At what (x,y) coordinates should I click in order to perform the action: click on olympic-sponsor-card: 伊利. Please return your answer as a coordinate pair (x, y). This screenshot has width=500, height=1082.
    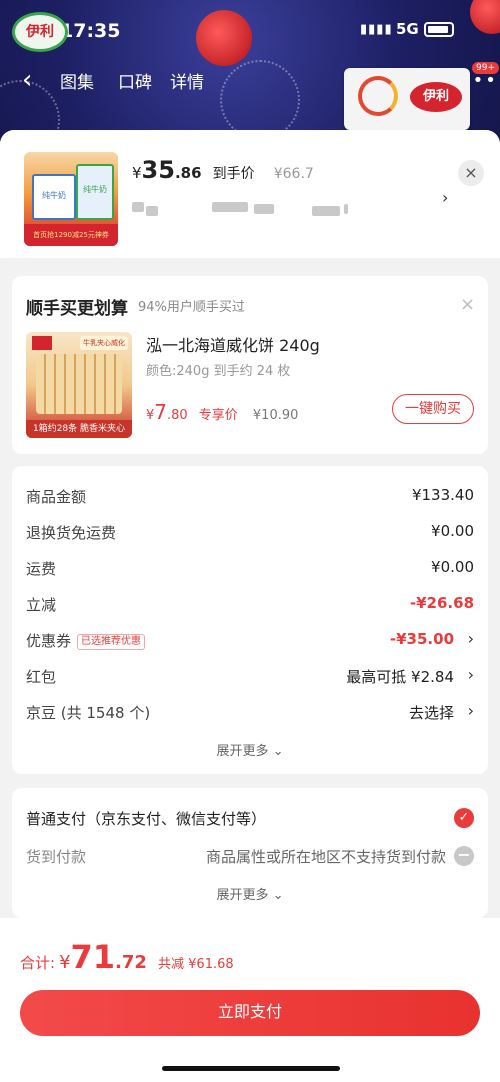
    Looking at the image, I should click on (407, 99).